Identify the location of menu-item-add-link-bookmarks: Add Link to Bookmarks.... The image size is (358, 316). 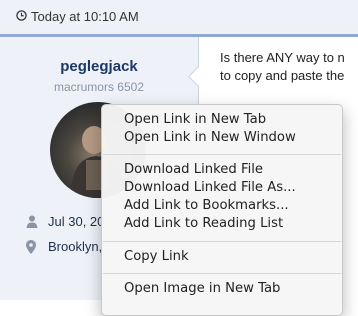
(206, 205).